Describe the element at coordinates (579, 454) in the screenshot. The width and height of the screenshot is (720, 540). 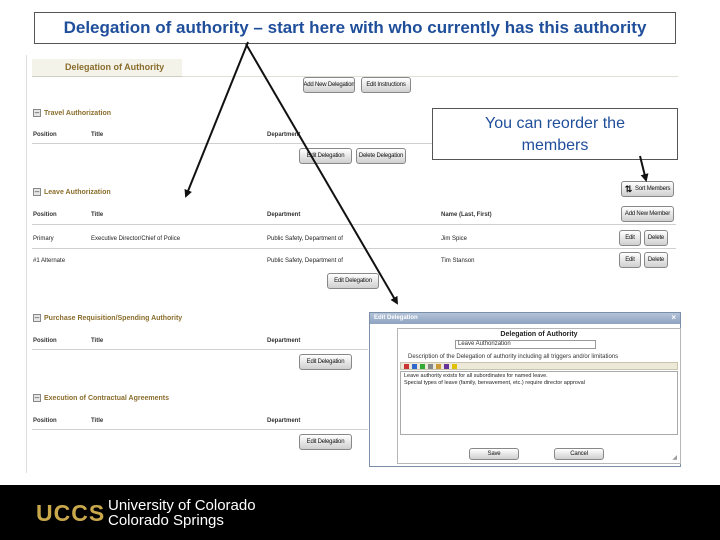
I see `cancel-button: Cancel` at that location.